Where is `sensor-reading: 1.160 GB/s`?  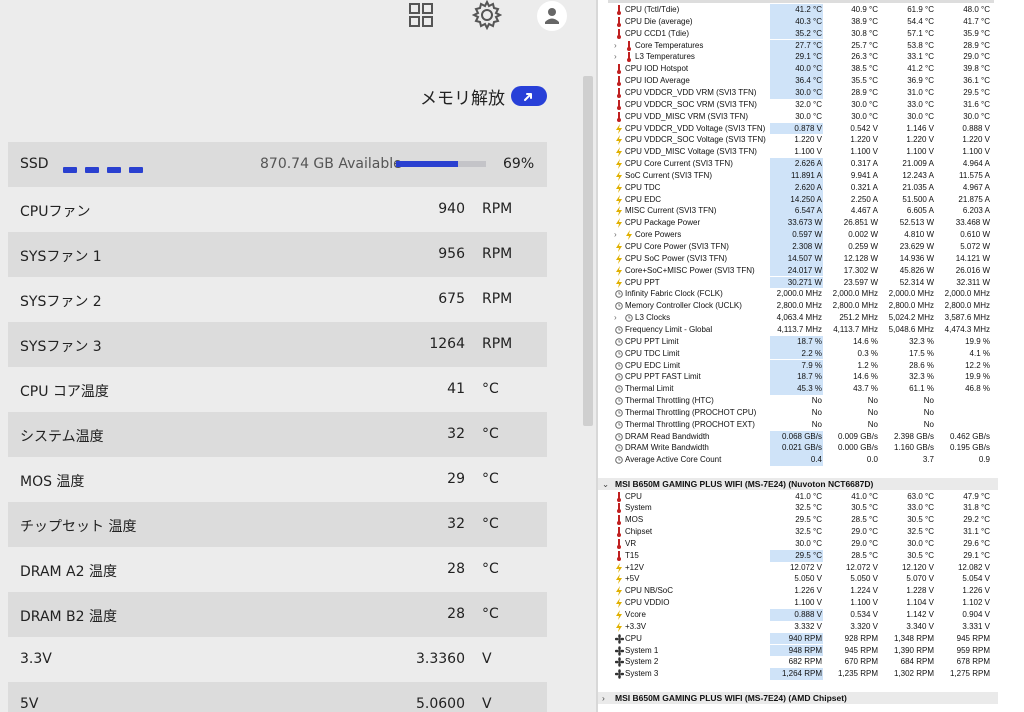 sensor-reading: 1.160 GB/s is located at coordinates (913, 448).